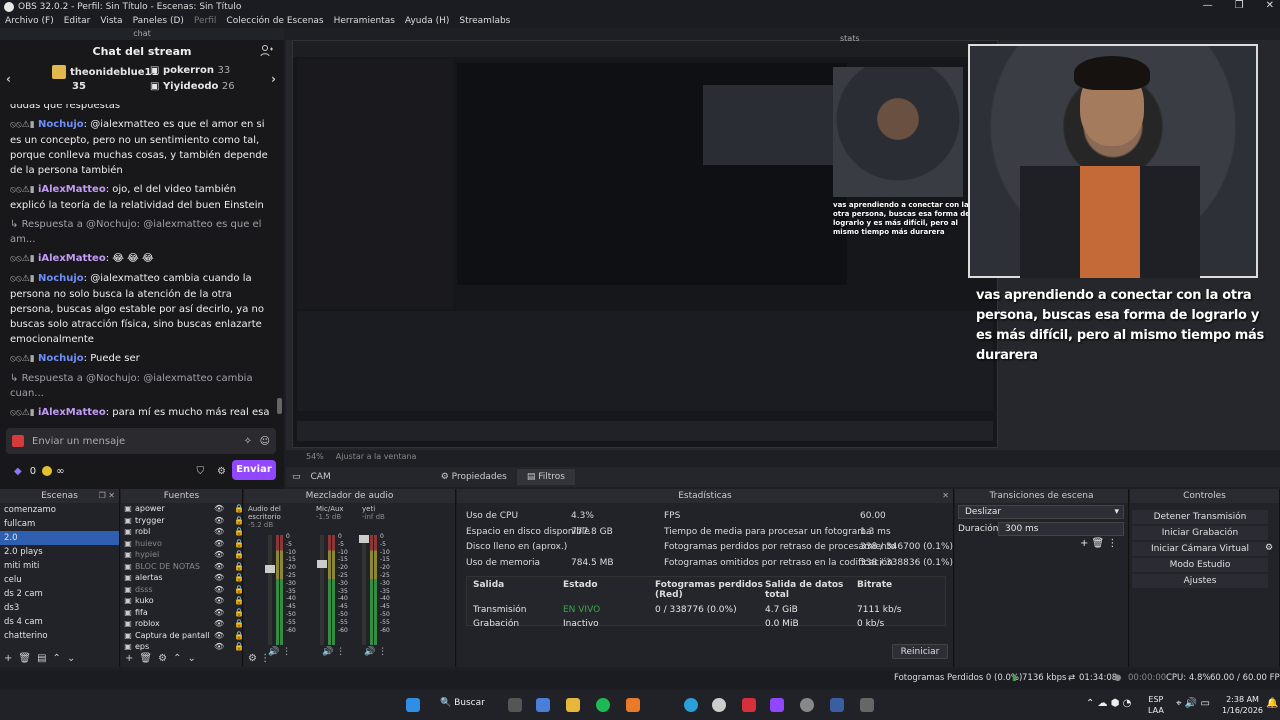  Describe the element at coordinates (1098, 543) in the screenshot. I see `transition-actions: + 🗑 ⋮` at that location.